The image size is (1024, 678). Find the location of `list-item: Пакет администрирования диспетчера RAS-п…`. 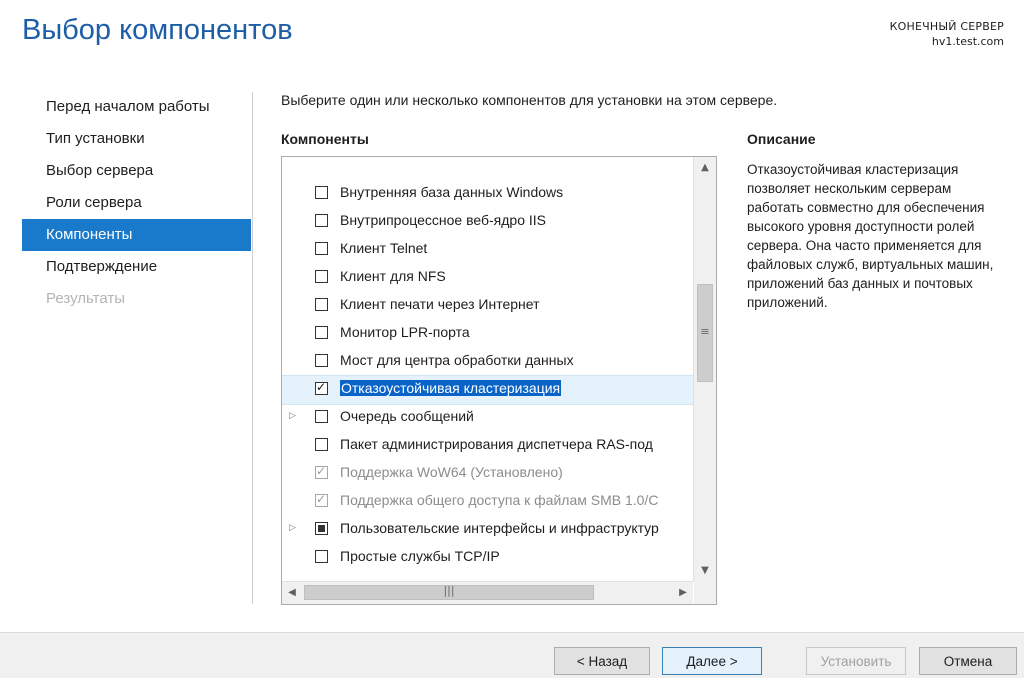

list-item: Пакет администрирования диспетчера RAS-п… is located at coordinates (487, 446).